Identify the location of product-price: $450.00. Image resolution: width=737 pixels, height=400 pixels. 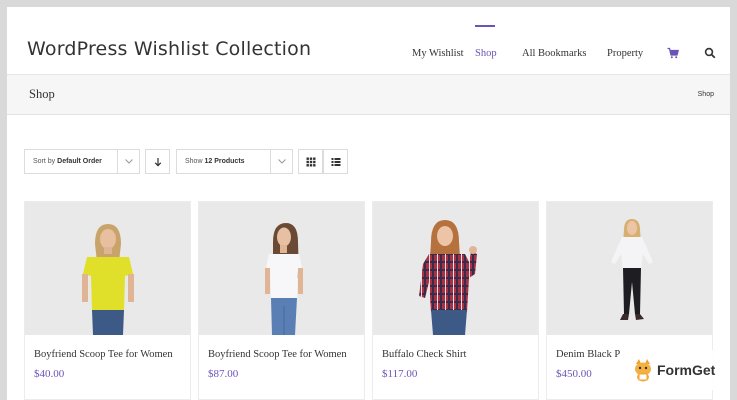
(574, 374).